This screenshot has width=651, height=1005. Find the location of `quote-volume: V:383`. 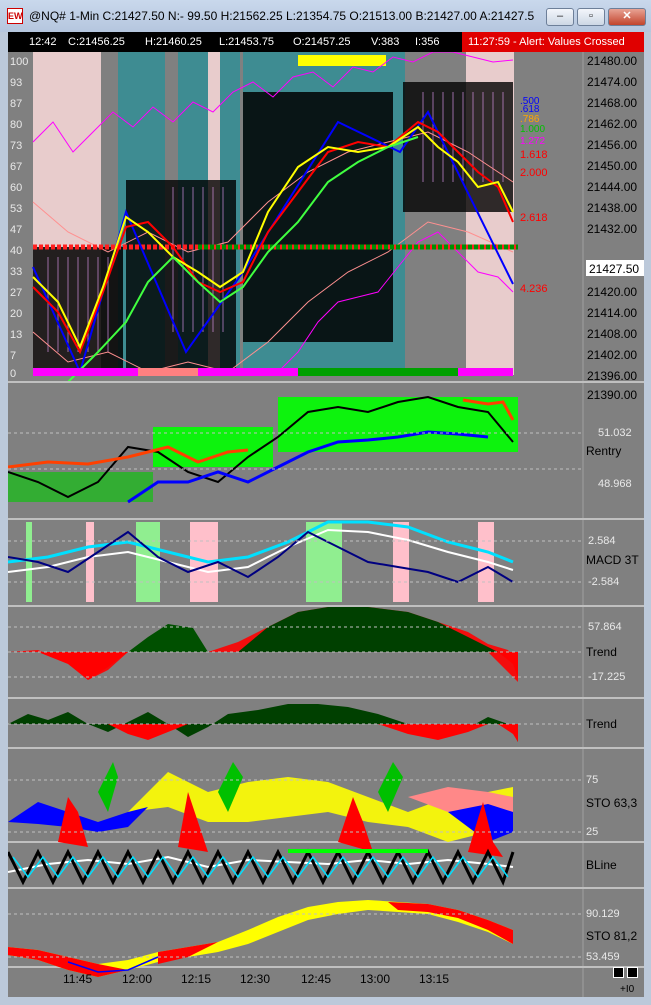

quote-volume: V:383 is located at coordinates (385, 42).